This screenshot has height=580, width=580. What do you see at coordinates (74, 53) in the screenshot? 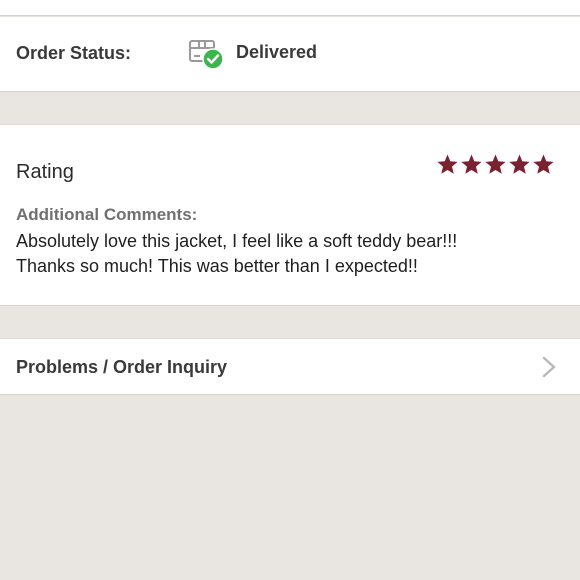
I see `order-status-label: Order Status:` at bounding box center [74, 53].